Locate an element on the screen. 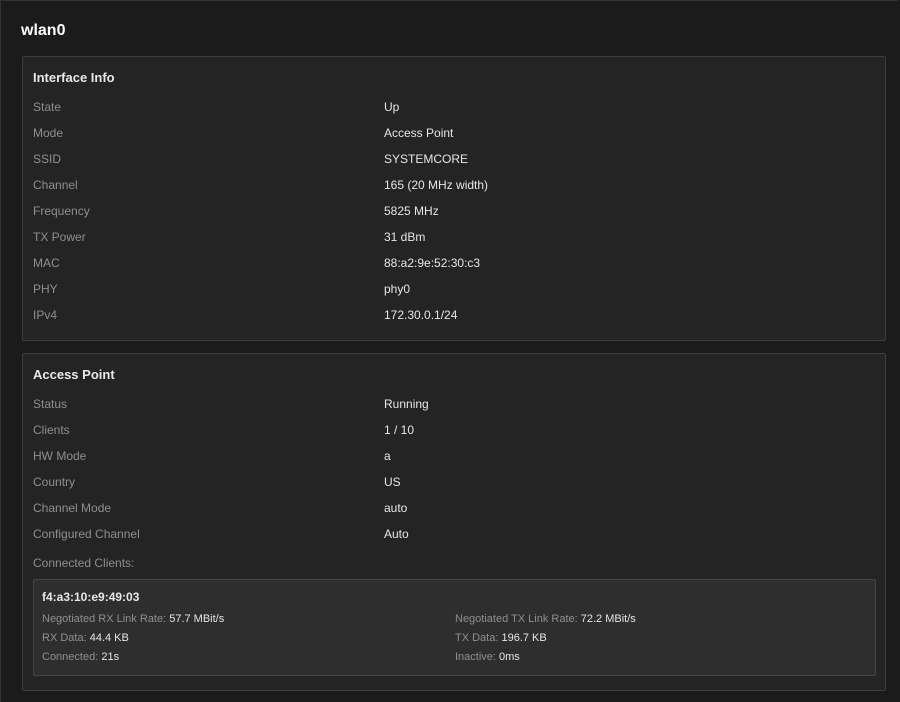 Image resolution: width=900 pixels, height=702 pixels. ap-row-channel-mode: Channel Mode auto is located at coordinates (453, 514).